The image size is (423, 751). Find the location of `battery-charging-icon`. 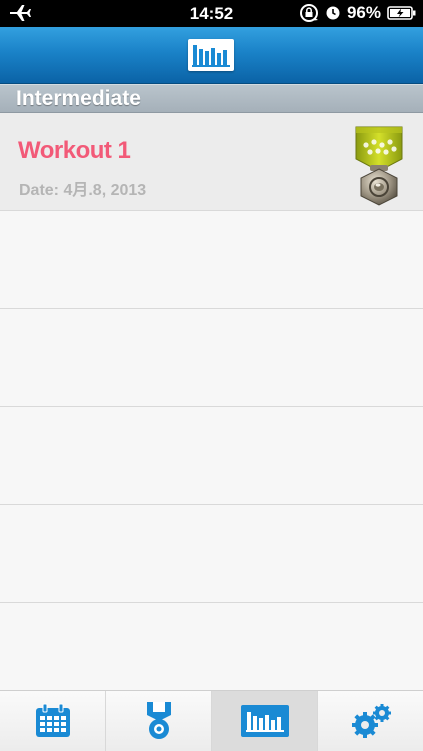

battery-charging-icon is located at coordinates (401, 13).